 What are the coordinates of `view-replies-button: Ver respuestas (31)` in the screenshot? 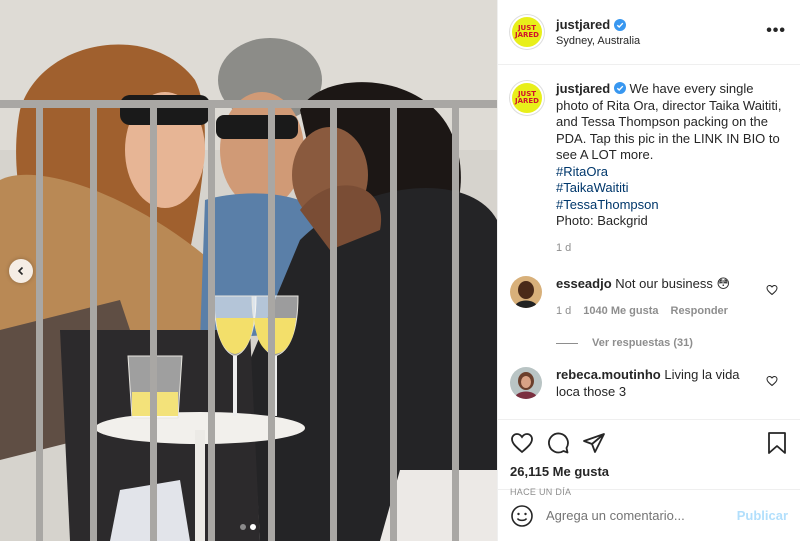 It's located at (670, 343).